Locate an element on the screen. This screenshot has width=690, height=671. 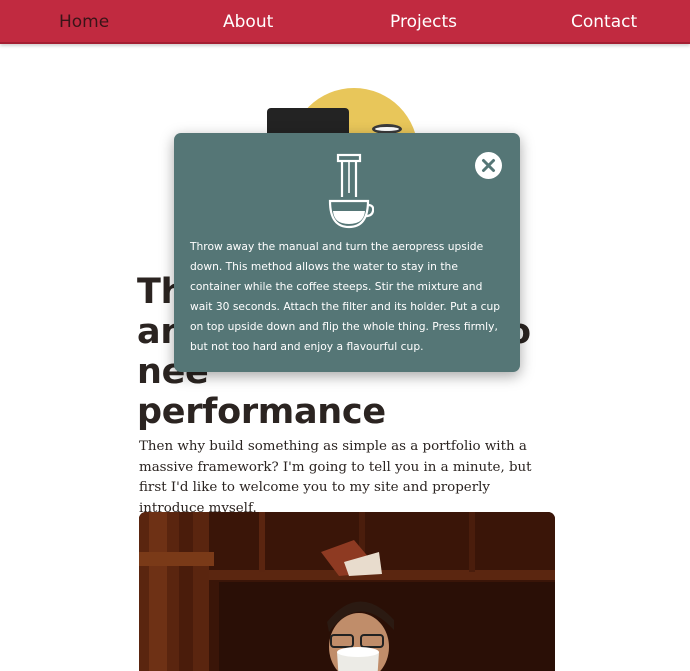
headline-line: performance is located at coordinates (261, 412).